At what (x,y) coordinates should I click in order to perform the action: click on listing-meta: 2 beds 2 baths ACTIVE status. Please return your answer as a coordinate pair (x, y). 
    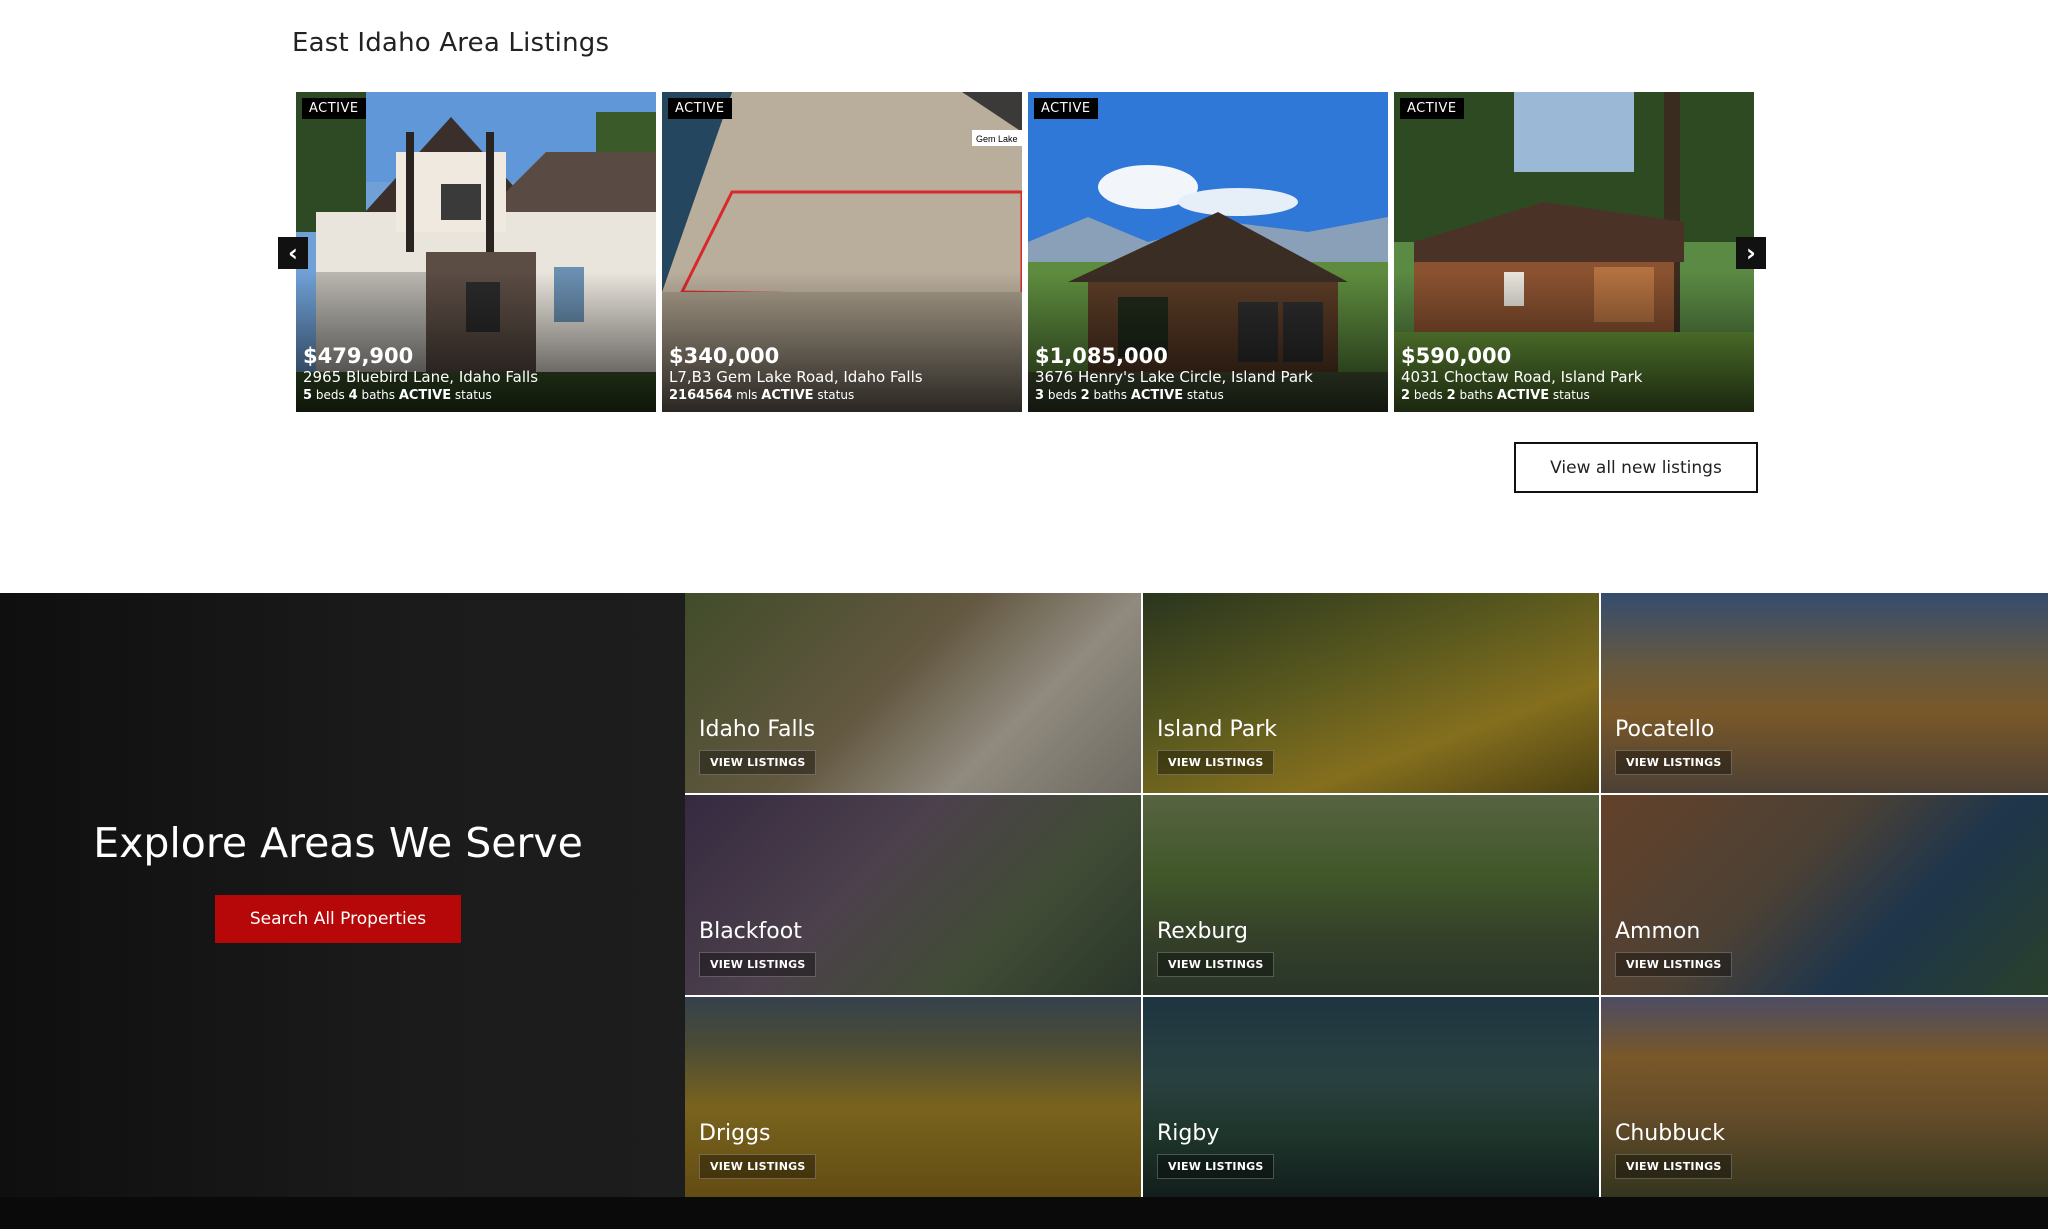
    Looking at the image, I should click on (1521, 395).